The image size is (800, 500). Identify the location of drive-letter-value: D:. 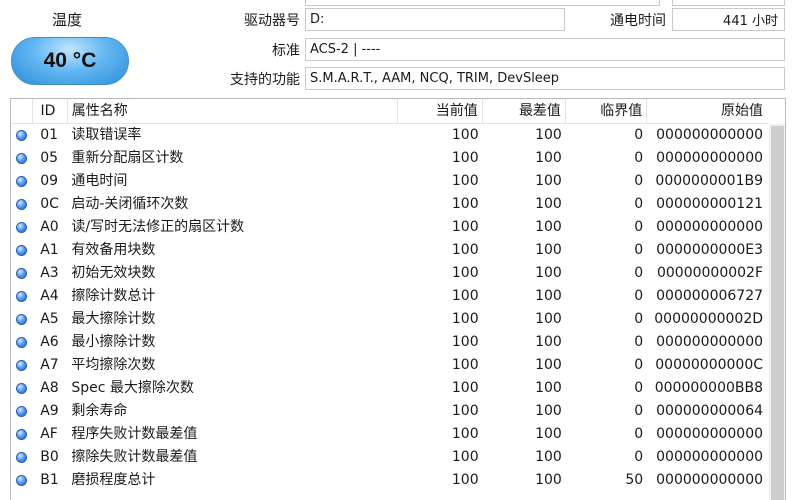
(435, 19).